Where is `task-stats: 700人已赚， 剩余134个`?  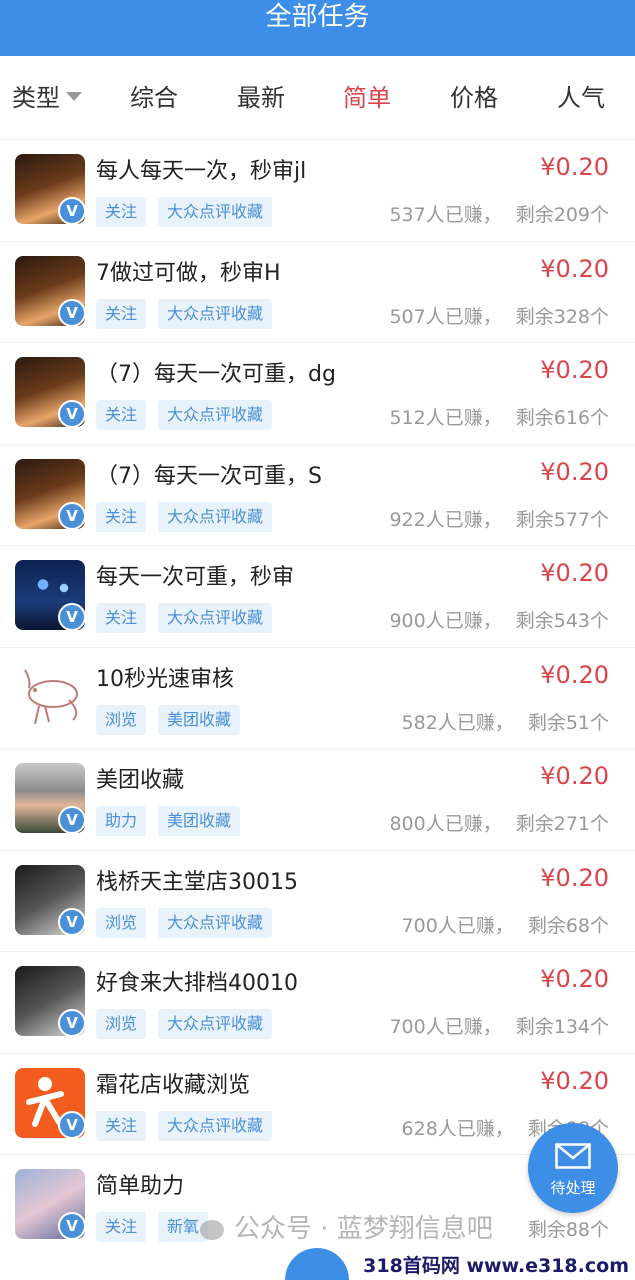
task-stats: 700人已赚， 剩余134个 is located at coordinates (499, 1025).